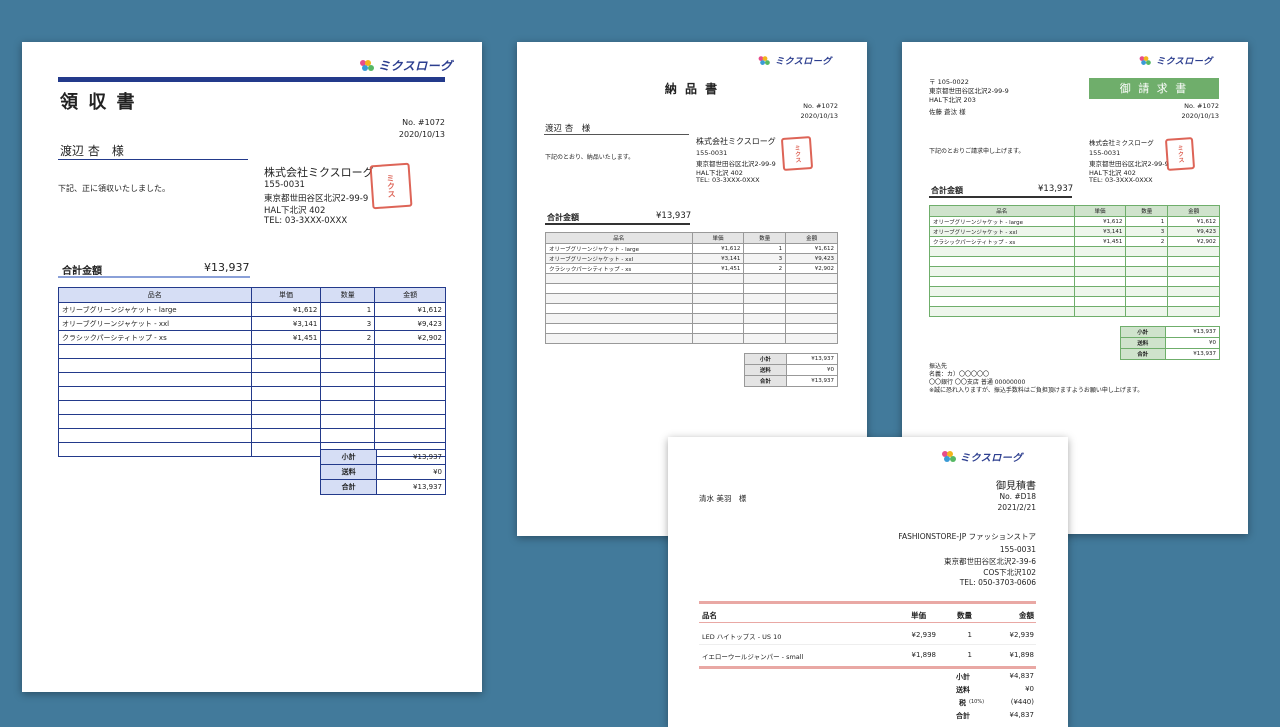 Image resolution: width=1280 pixels, height=727 pixels. Describe the element at coordinates (977, 151) in the screenshot. I see `invoice-message: 下記のとおりご請求申し上げます。` at that location.